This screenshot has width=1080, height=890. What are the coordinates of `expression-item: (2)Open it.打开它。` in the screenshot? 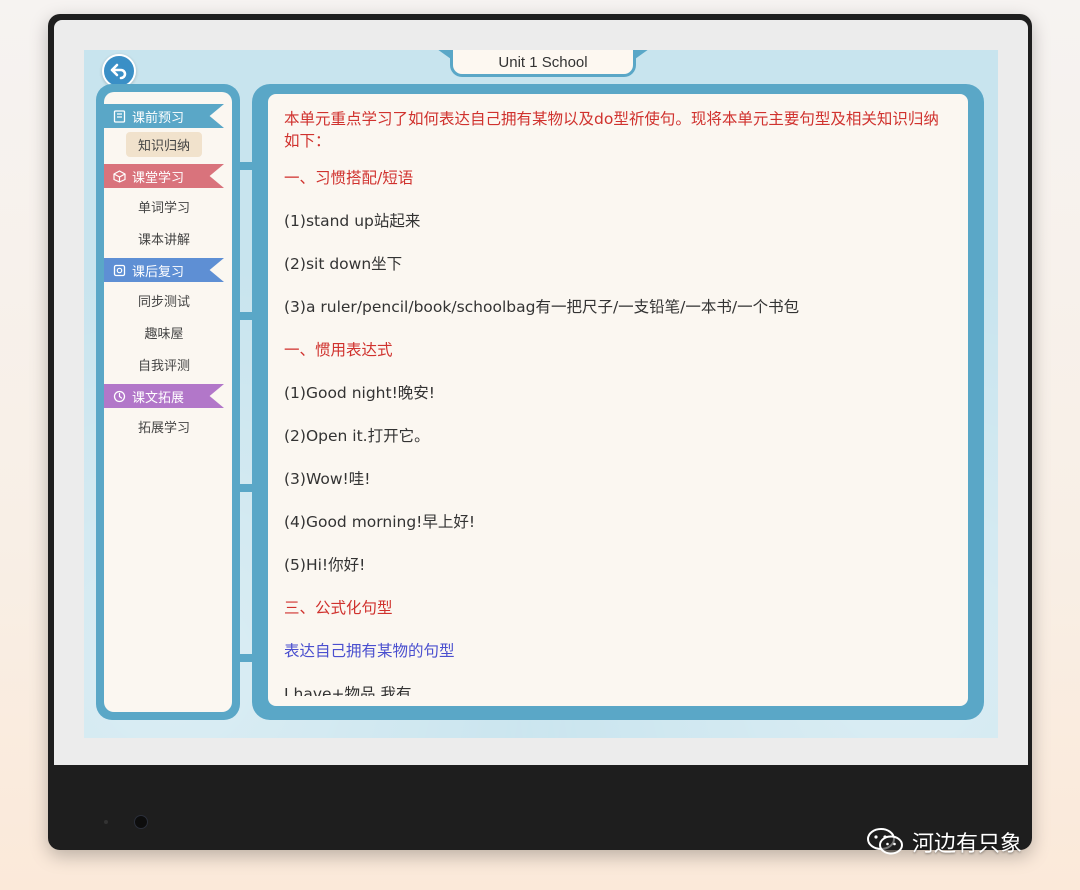 It's located at (357, 436).